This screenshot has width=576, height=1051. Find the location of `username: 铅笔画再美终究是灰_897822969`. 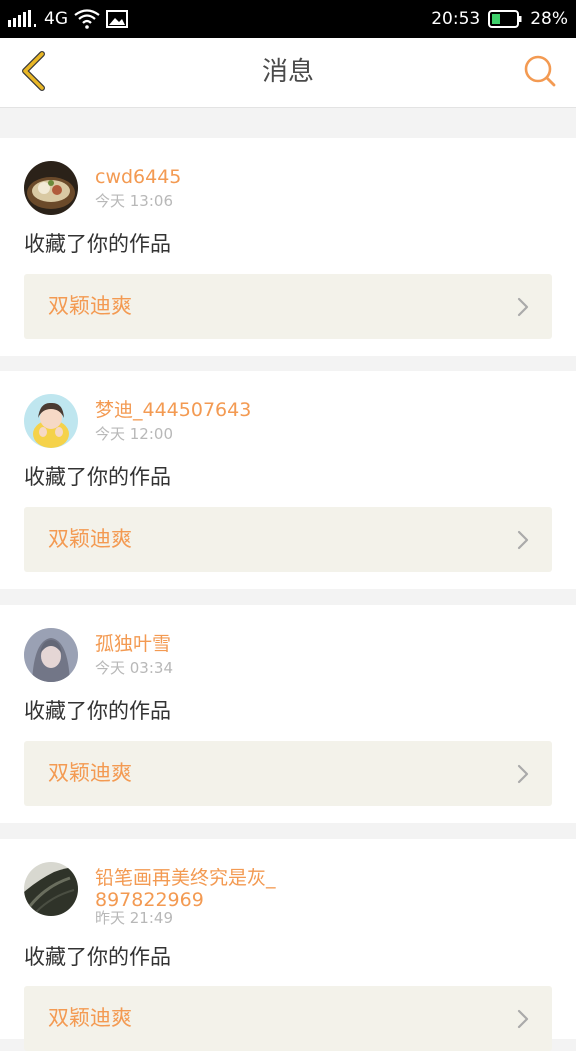

username: 铅笔画再美终究是灰_897822969 is located at coordinates (190, 889).